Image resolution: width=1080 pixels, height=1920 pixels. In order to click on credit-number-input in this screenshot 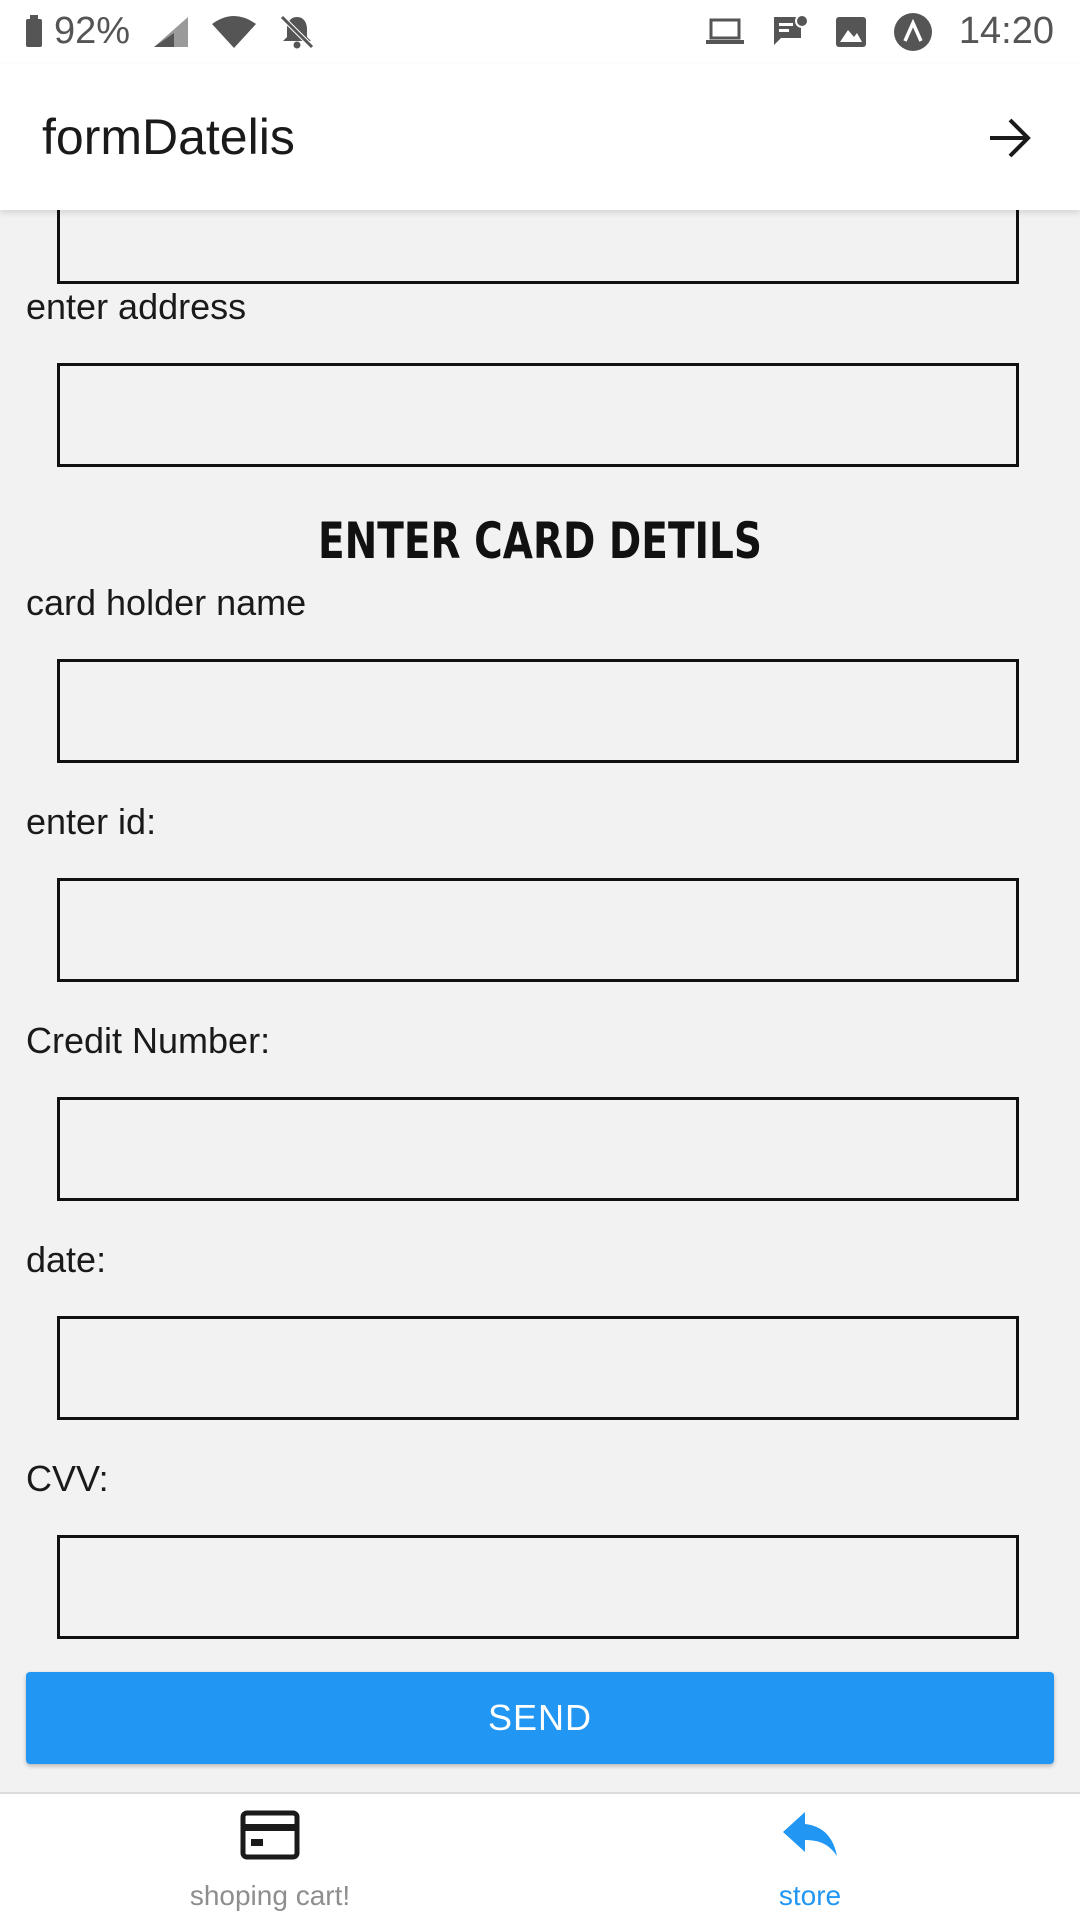, I will do `click(538, 1149)`.